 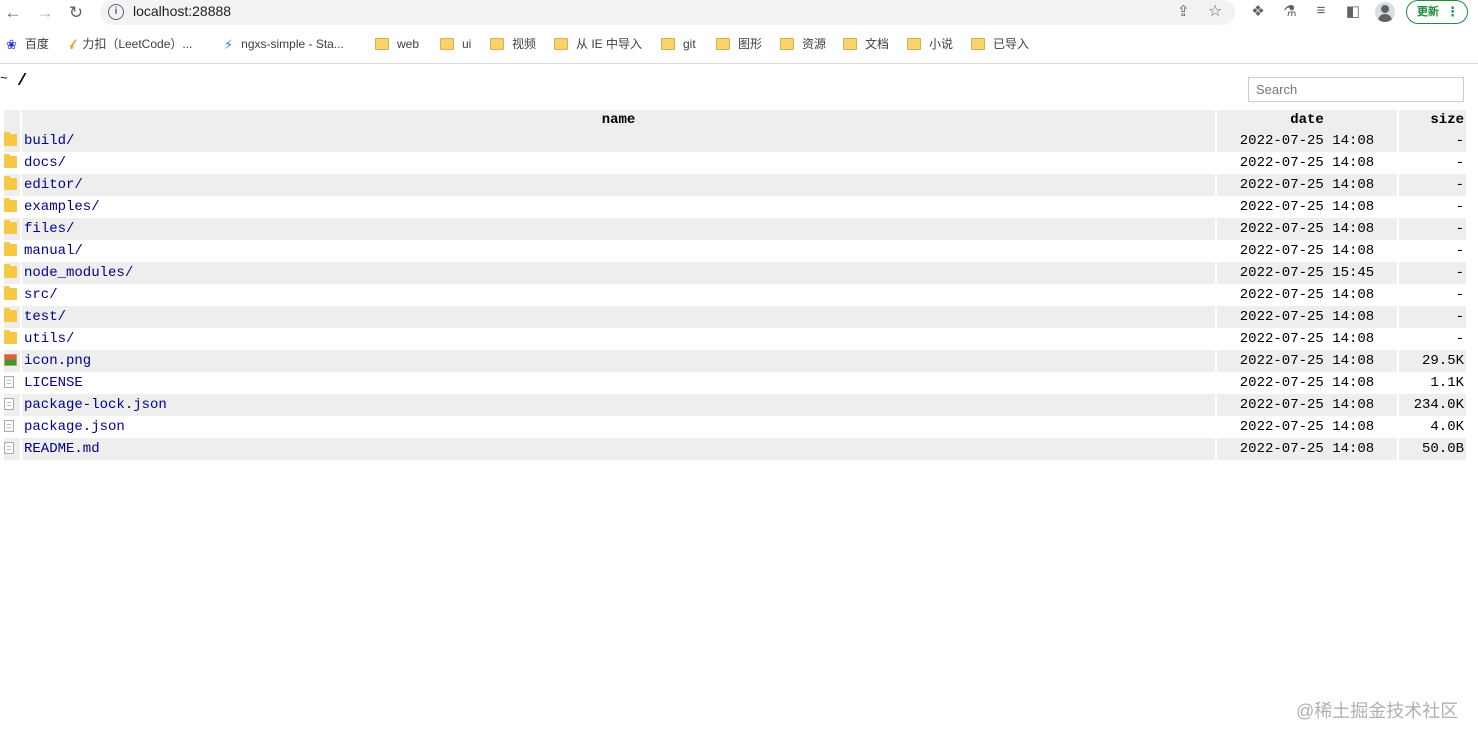 I want to click on bookmark-folder-ui: ui, so click(x=455, y=44).